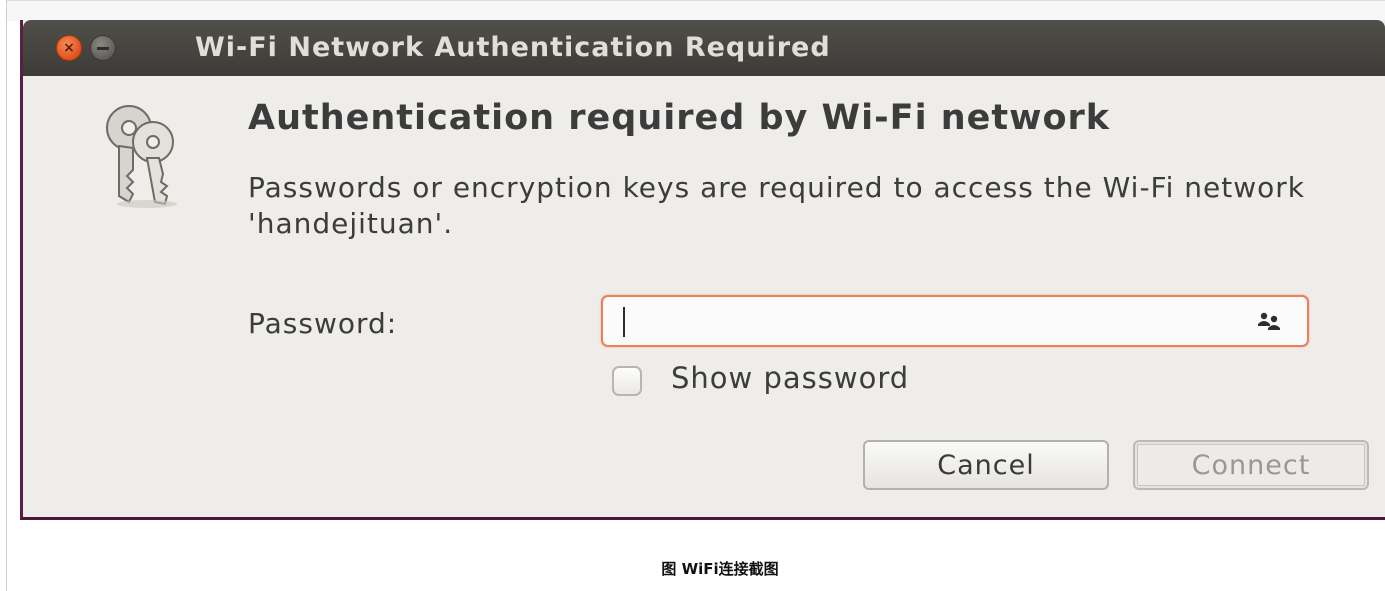  What do you see at coordinates (103, 48) in the screenshot?
I see `minimize-icon` at bounding box center [103, 48].